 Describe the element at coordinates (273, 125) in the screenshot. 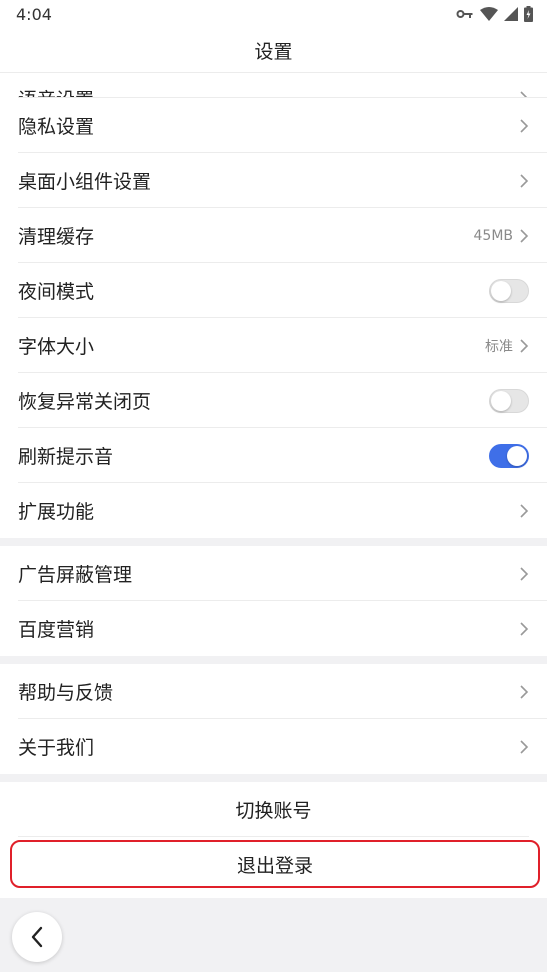

I see `settings-row-privacy: 隐私设置` at that location.